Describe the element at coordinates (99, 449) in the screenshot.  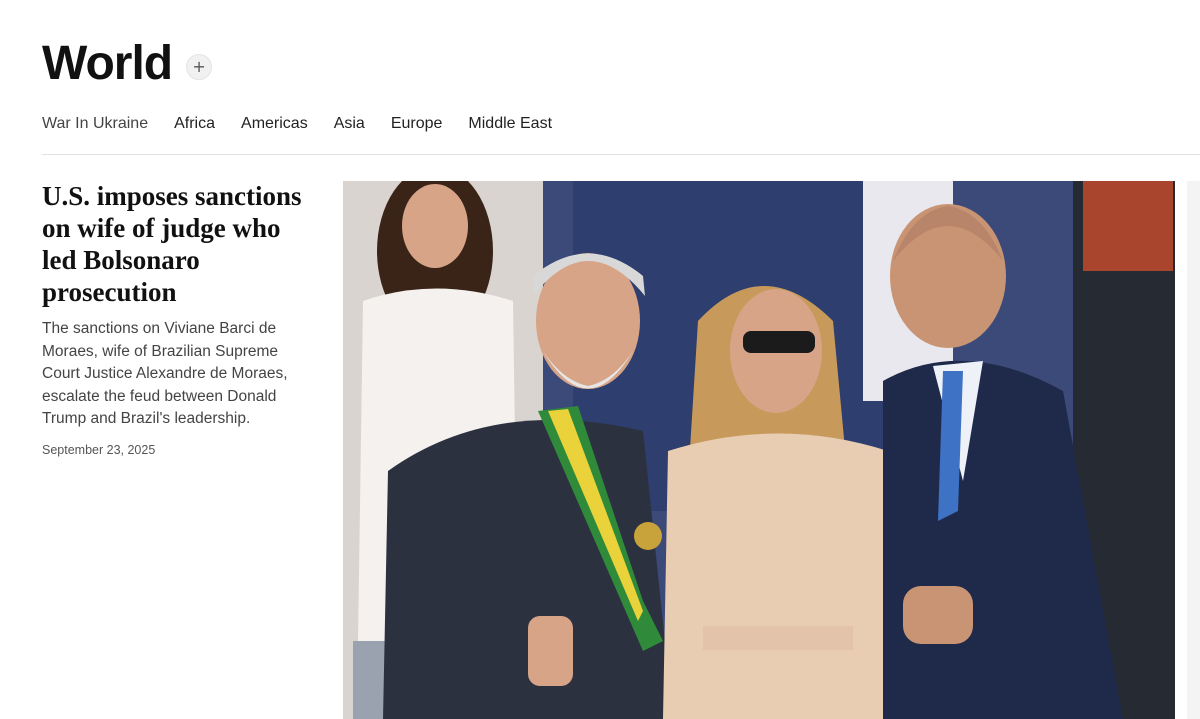
I see `story-date: September 23, 2025` at that location.